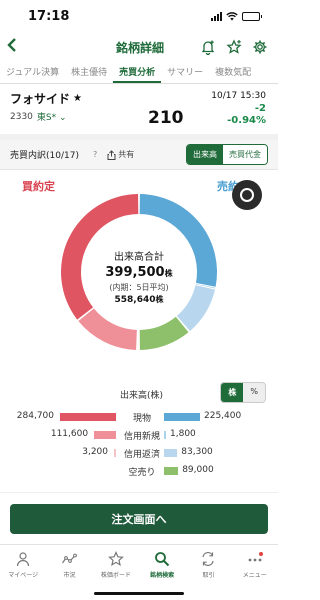 The width and height of the screenshot is (320, 600). What do you see at coordinates (139, 593) in the screenshot?
I see `home-indicator` at bounding box center [139, 593].